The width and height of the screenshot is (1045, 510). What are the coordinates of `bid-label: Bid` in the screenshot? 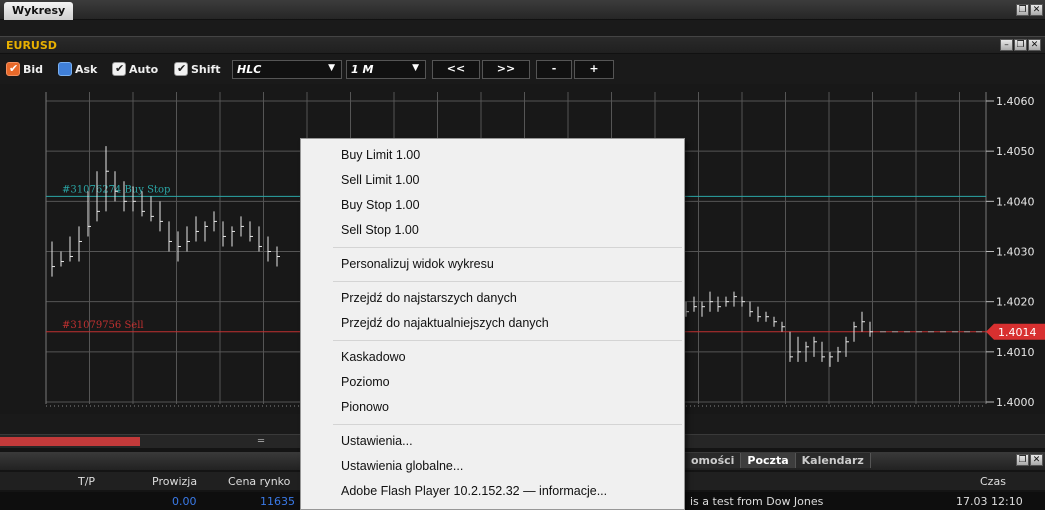 It's located at (33, 69).